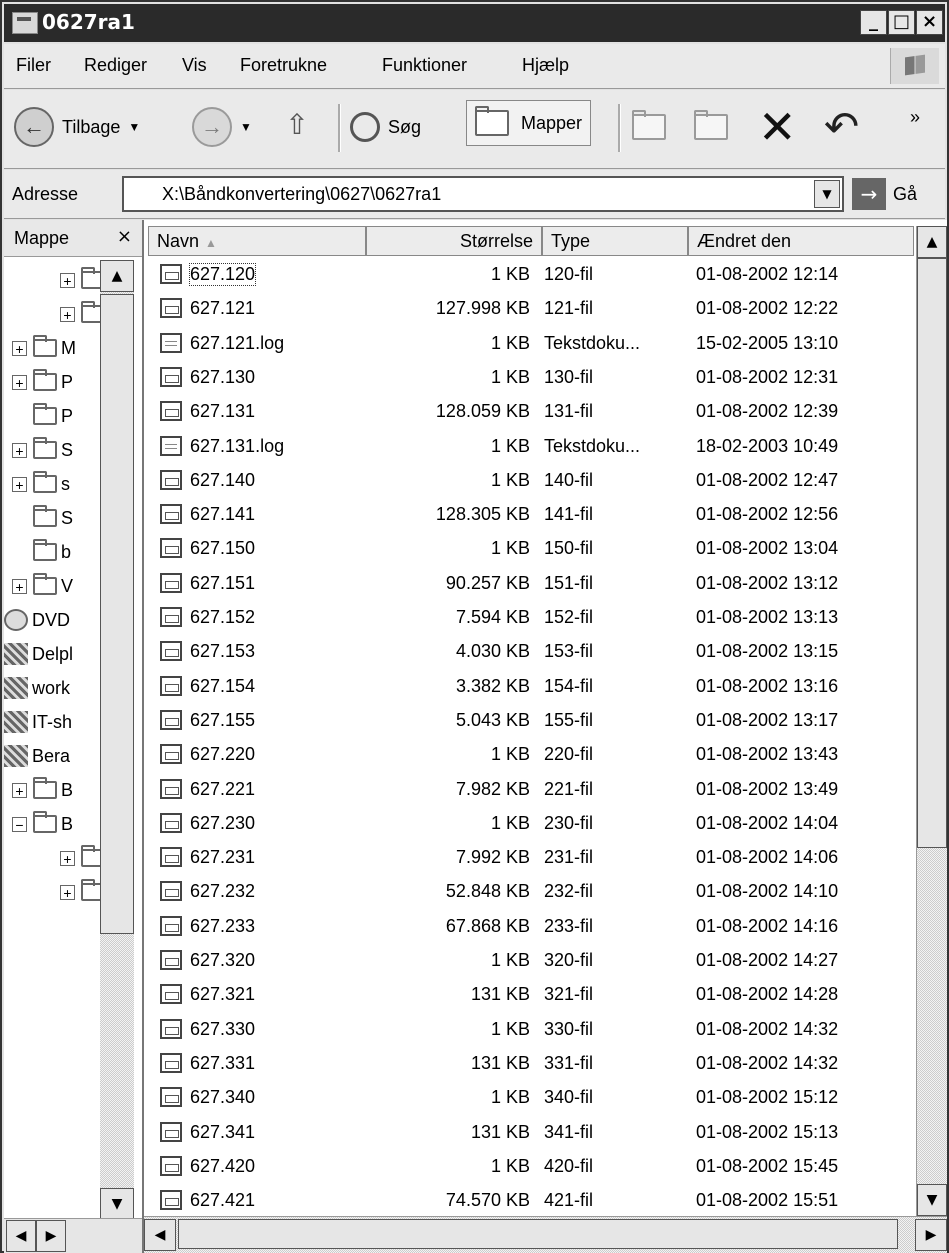 The width and height of the screenshot is (949, 1253). What do you see at coordinates (527, 755) in the screenshot?
I see `file-row: 627.220 1 KB 220-fil 01-08-2002 13:43` at bounding box center [527, 755].